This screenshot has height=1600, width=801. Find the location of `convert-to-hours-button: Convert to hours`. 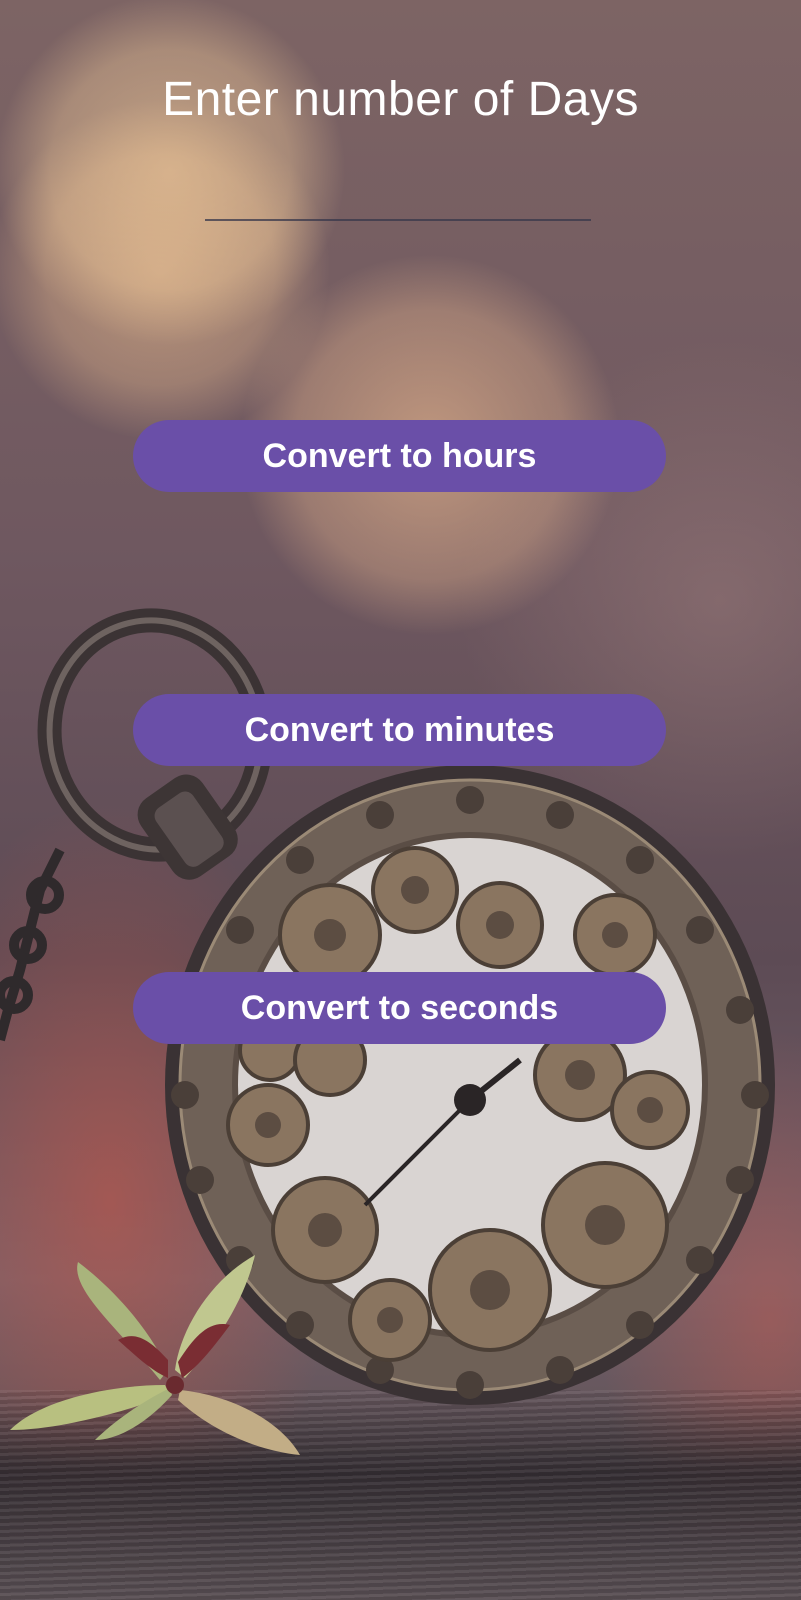

convert-to-hours-button: Convert to hours is located at coordinates (399, 456).